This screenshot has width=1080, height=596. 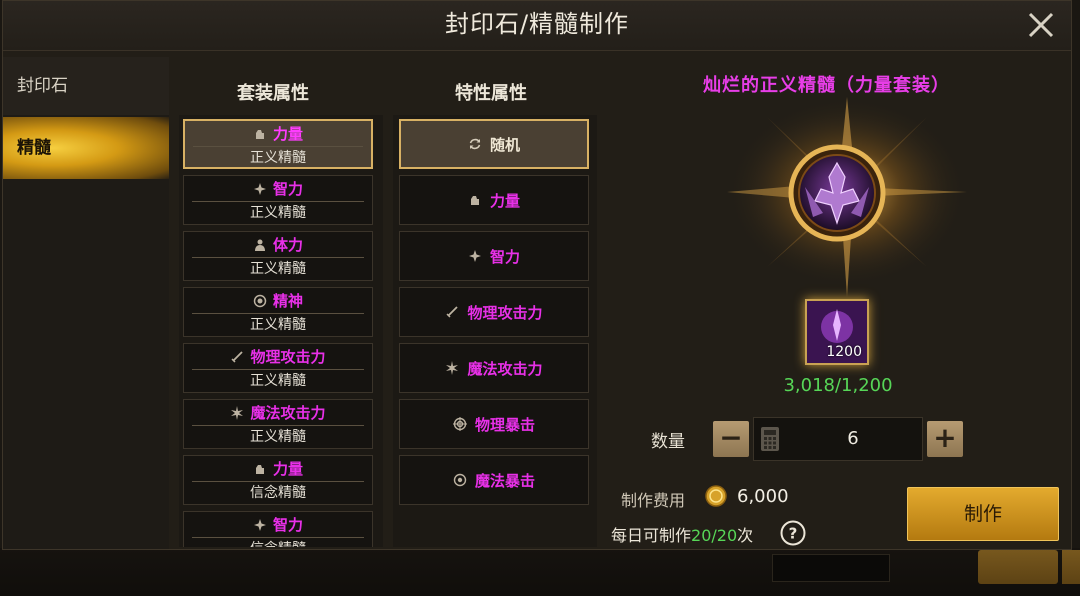 What do you see at coordinates (288, 357) in the screenshot?
I see `item-name: 物理攻击力` at bounding box center [288, 357].